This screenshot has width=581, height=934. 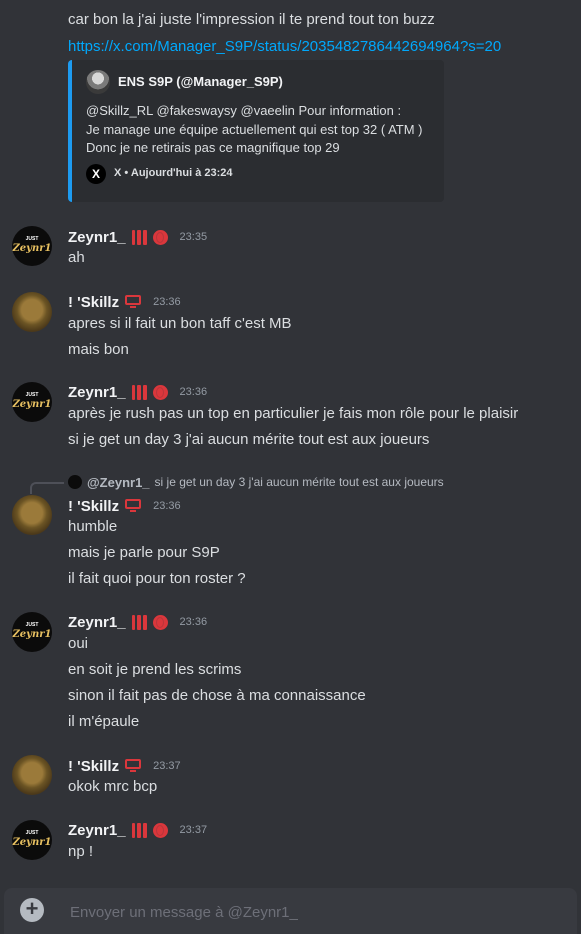 What do you see at coordinates (155, 669) in the screenshot?
I see `message-text: en soit je prend les scrims` at bounding box center [155, 669].